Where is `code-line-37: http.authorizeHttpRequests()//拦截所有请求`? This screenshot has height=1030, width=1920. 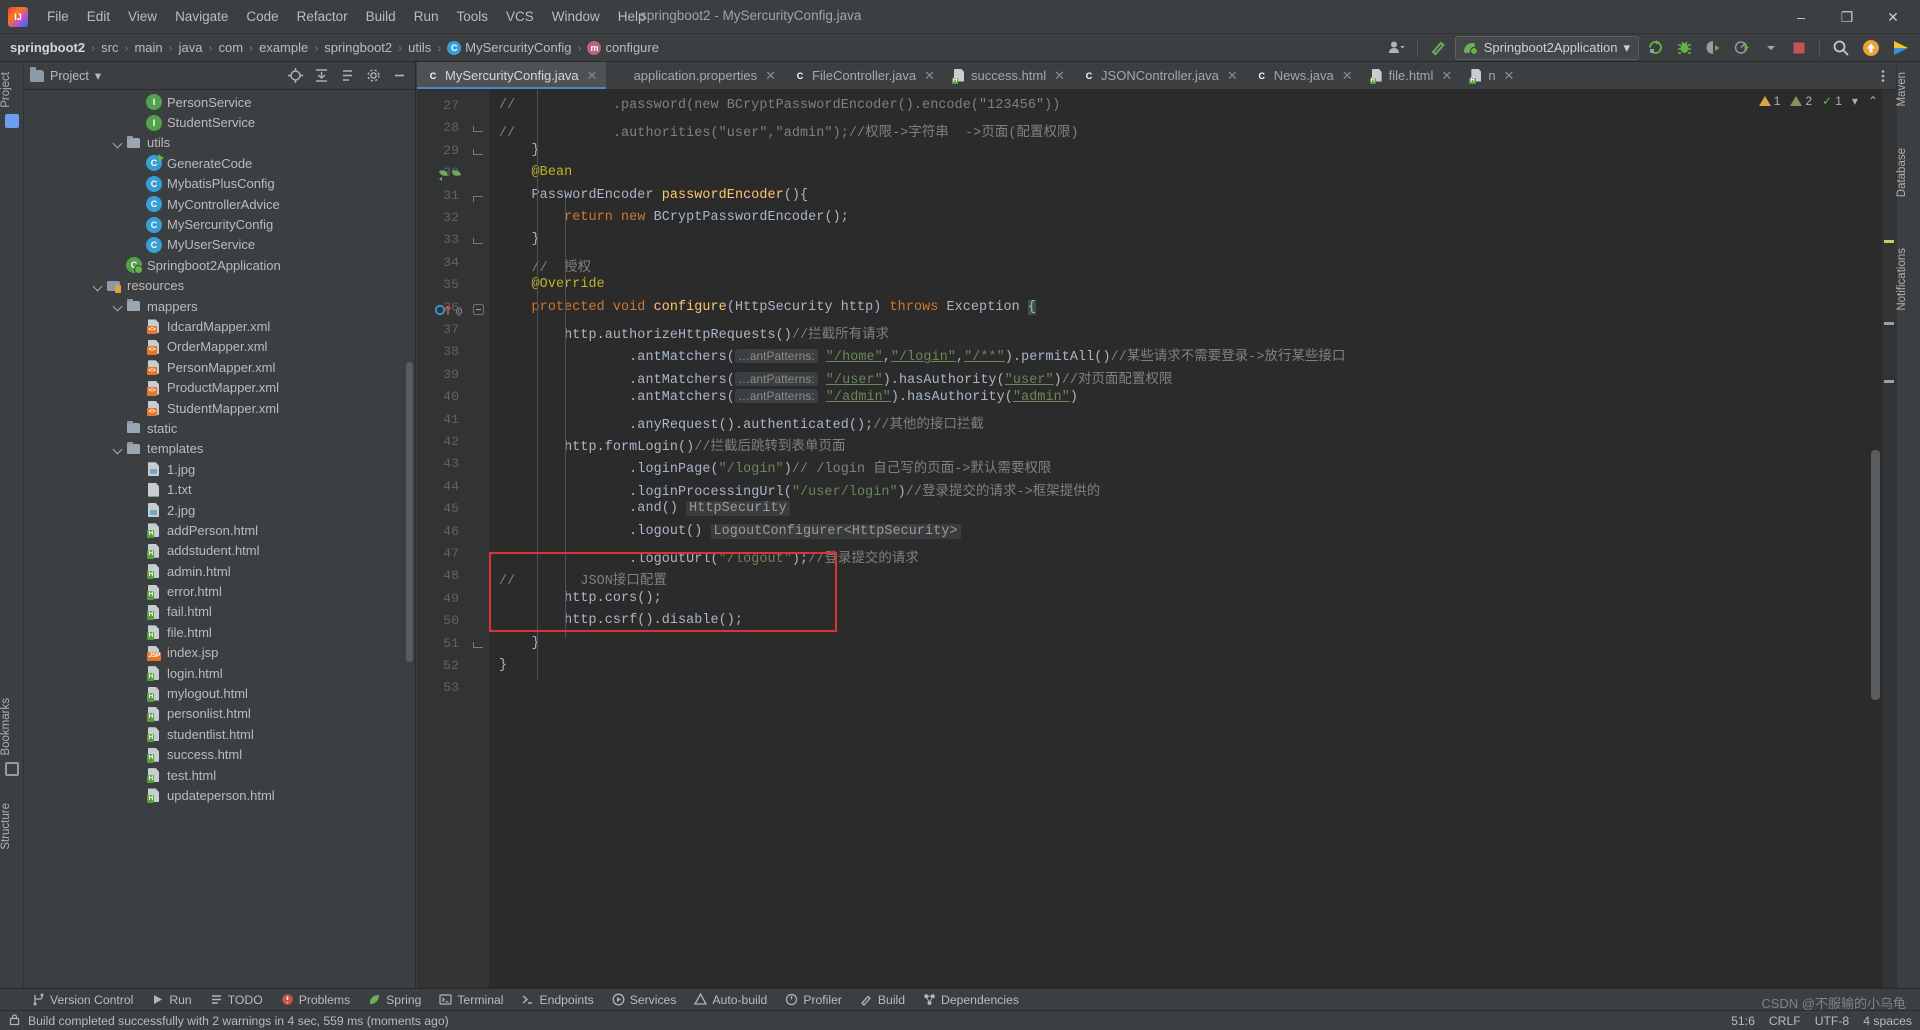 code-line-37: http.authorizeHttpRequests()//拦截所有请求 is located at coordinates (694, 332).